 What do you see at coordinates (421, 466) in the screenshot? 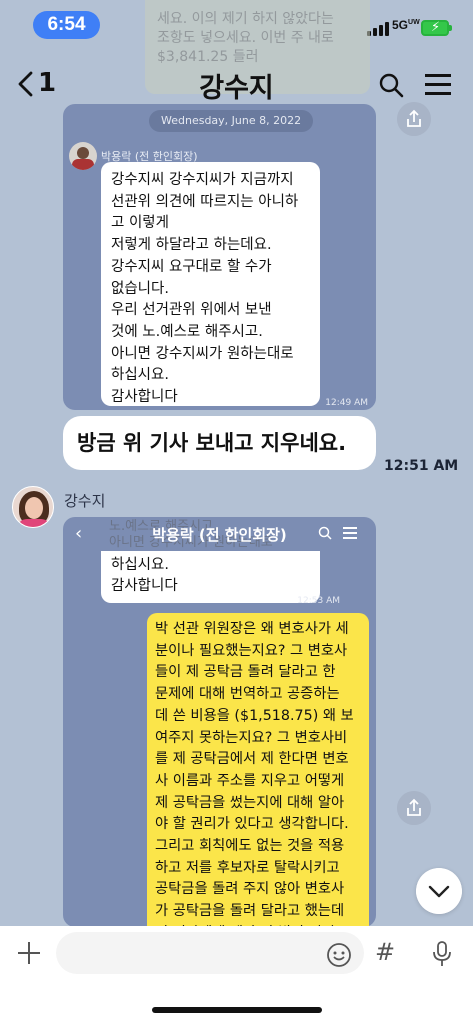
I see `message-time: 12:51 AM` at bounding box center [421, 466].